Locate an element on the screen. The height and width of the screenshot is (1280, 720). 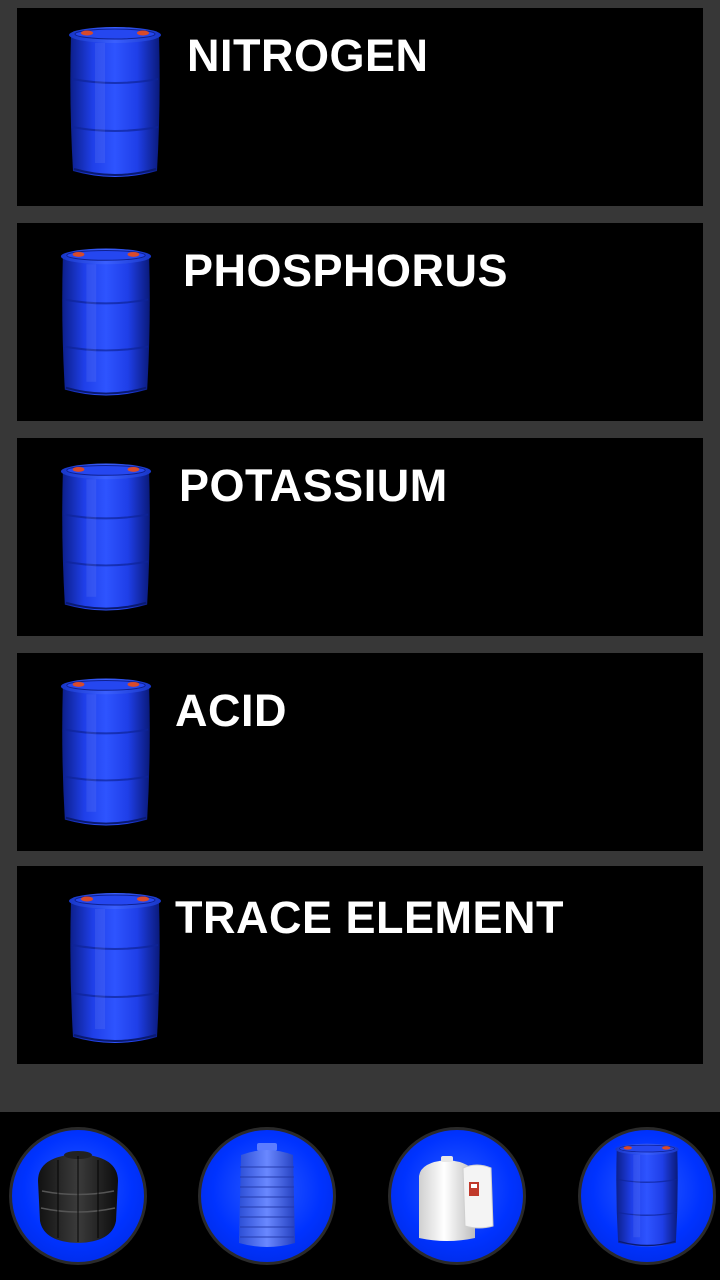
nav-septic-tank-button is located at coordinates (78, 1196).